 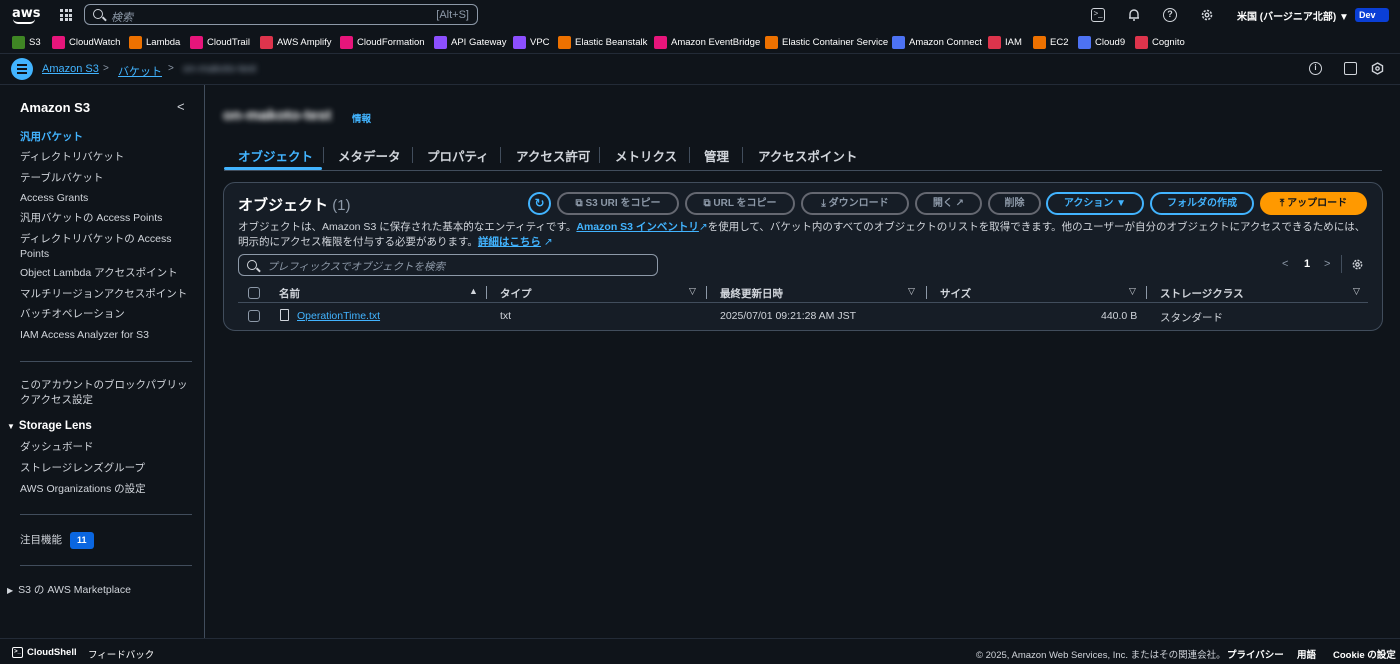 What do you see at coordinates (807, 155) in the screenshot?
I see `tab-access-points: アクセスポイント` at bounding box center [807, 155].